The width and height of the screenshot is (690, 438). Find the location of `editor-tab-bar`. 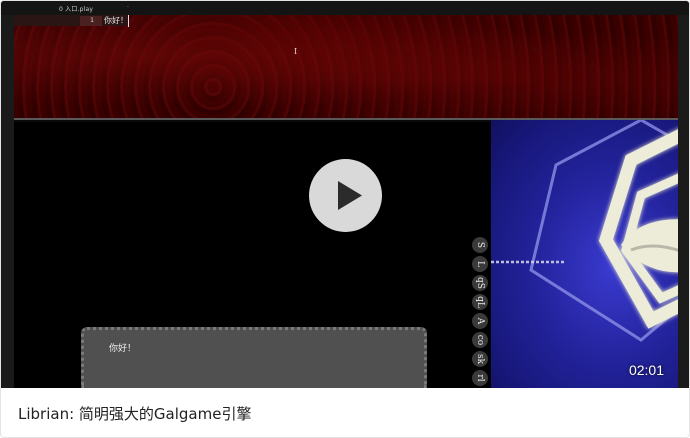

editor-tab-bar is located at coordinates (345, 8).